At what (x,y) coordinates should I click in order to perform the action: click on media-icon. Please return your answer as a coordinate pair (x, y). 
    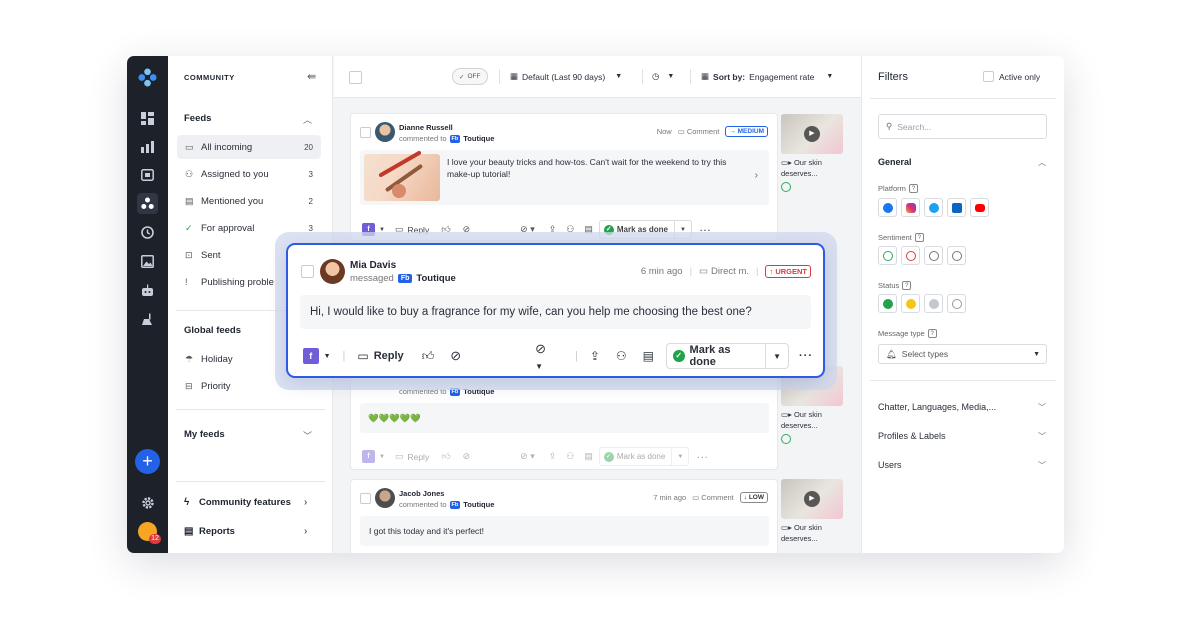
    Looking at the image, I should click on (147, 261).